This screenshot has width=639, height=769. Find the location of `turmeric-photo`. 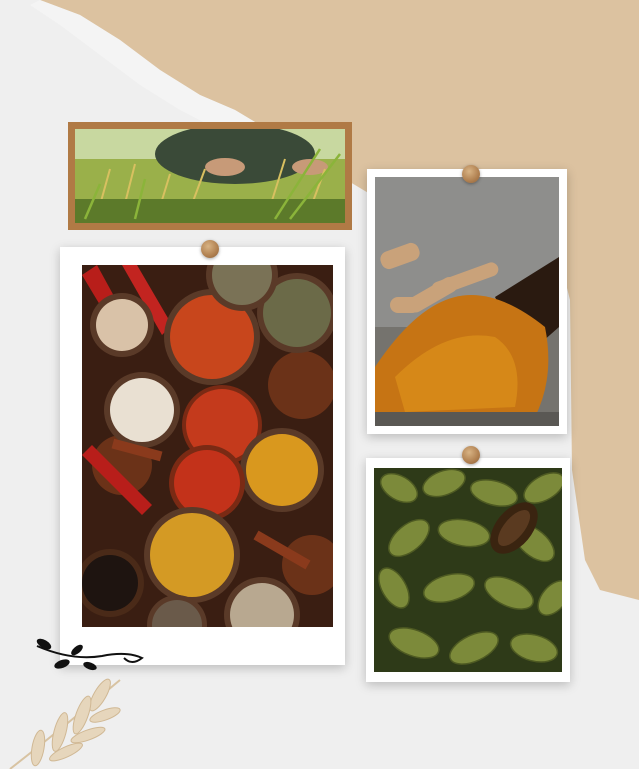

turmeric-photo is located at coordinates (467, 301).